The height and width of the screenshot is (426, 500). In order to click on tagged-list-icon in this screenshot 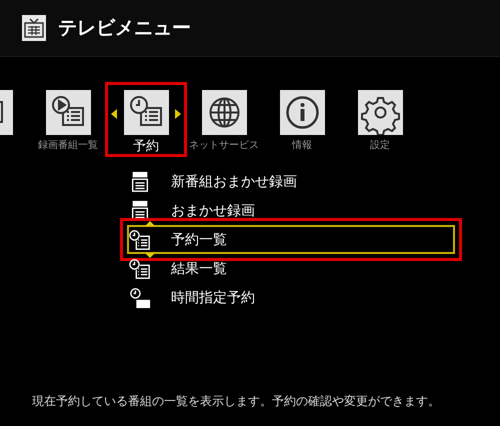, I will do `click(140, 181)`.